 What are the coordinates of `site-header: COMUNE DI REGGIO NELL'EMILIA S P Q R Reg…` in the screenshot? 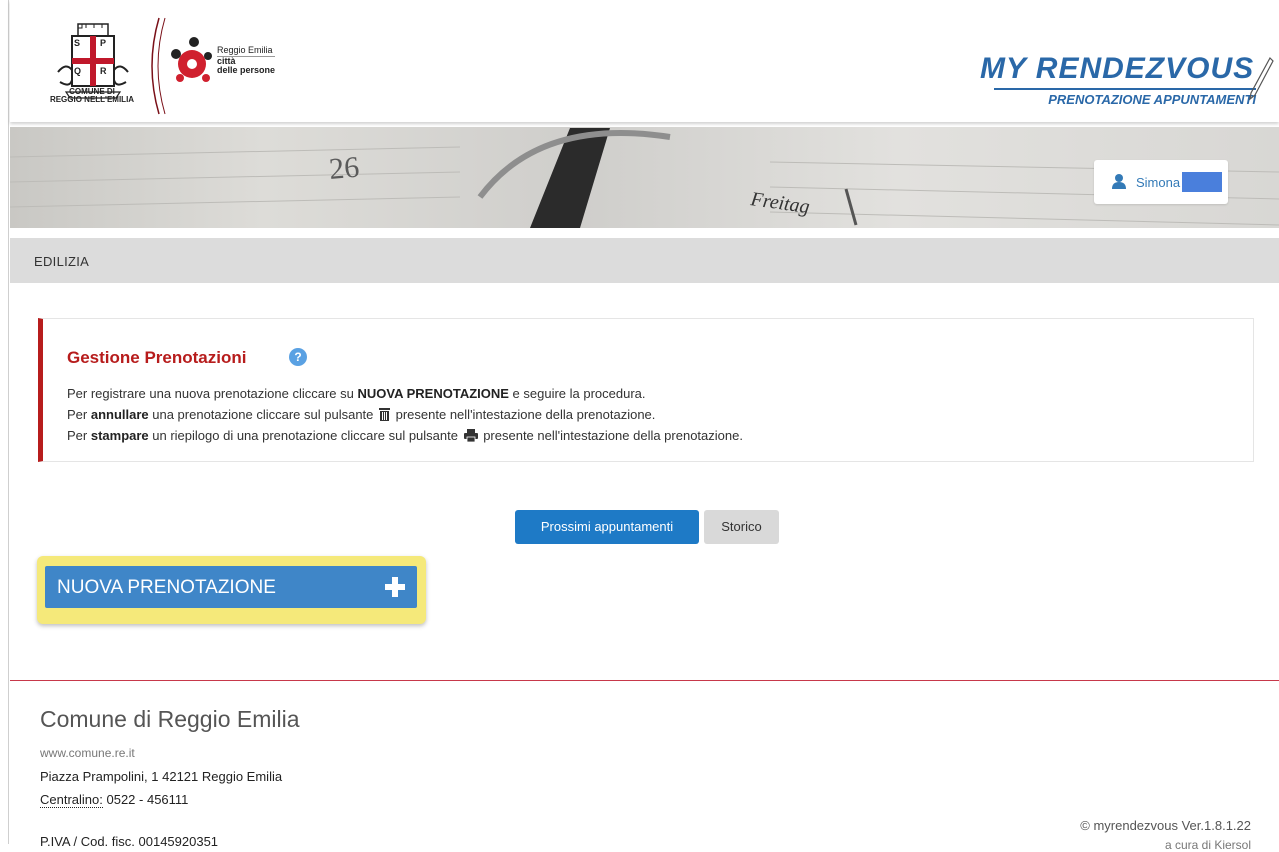 It's located at (644, 61).